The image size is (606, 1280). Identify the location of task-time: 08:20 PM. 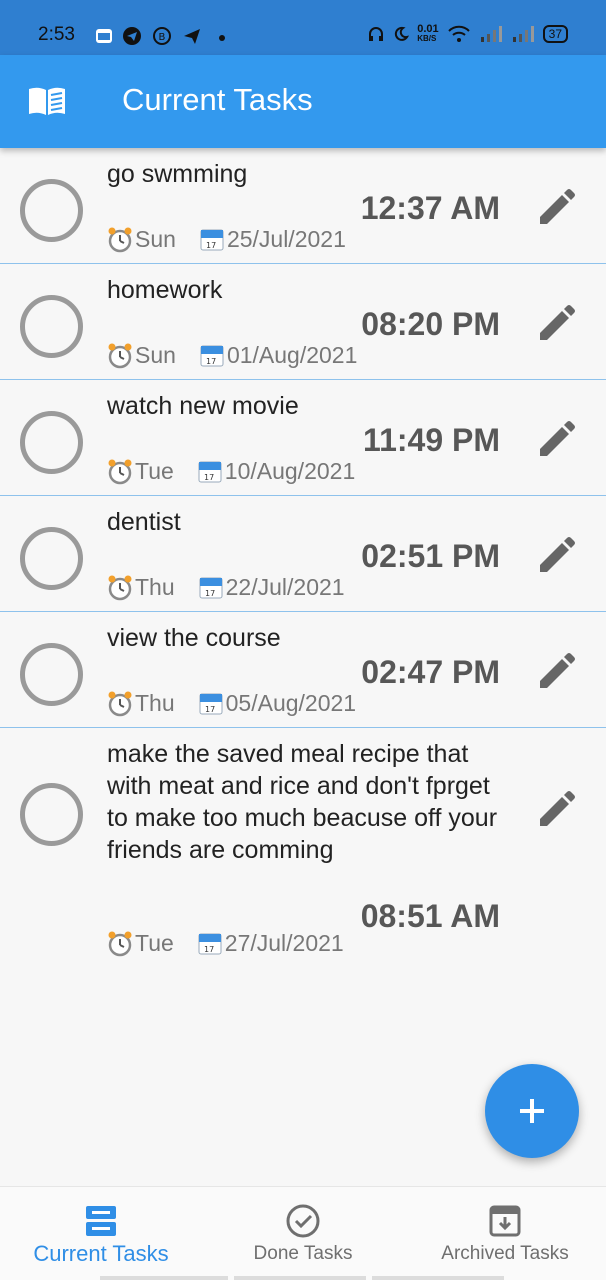
(430, 324).